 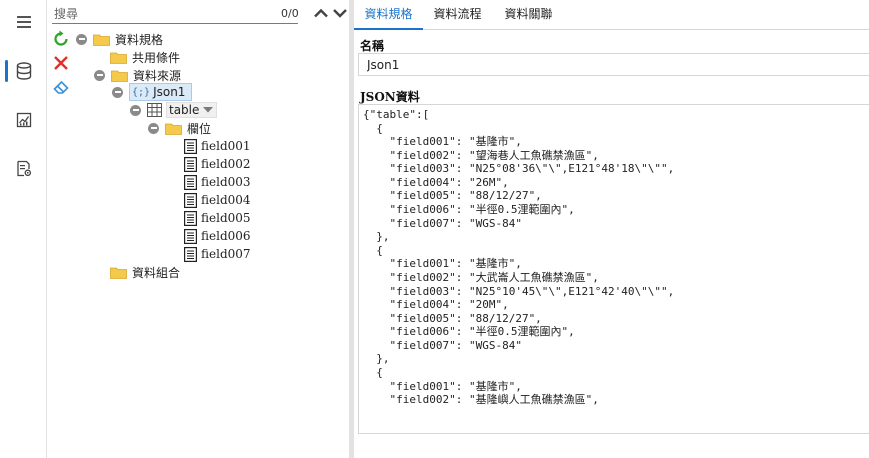 I want to click on search-prev-button, so click(x=322, y=14).